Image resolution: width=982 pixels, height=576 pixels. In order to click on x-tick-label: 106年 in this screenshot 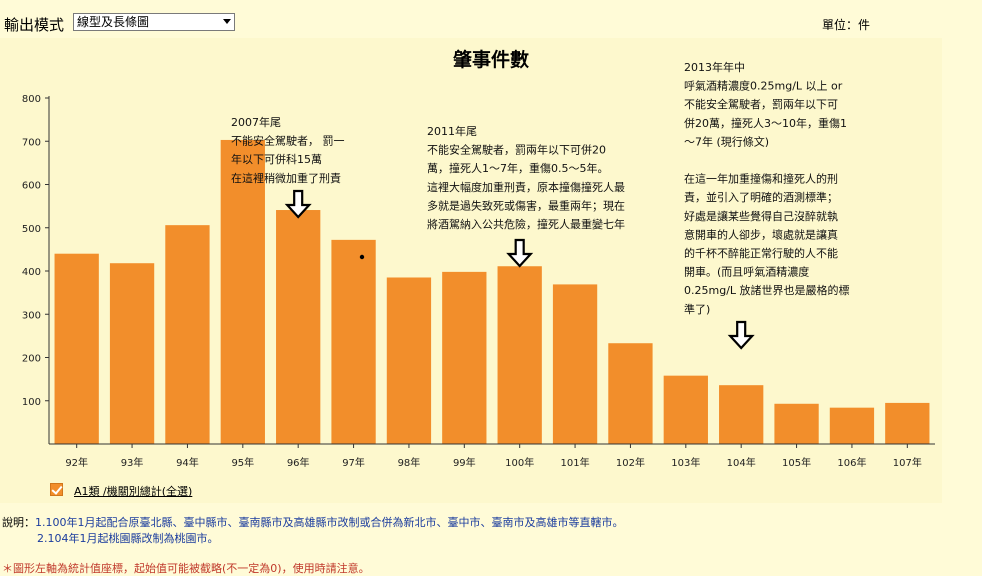, I will do `click(851, 462)`.